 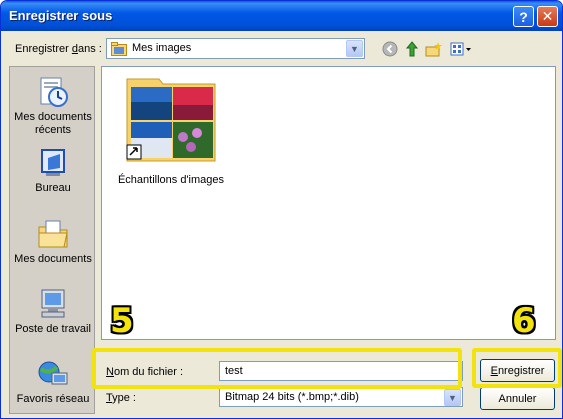 I want to click on step-6-highlight, so click(x=517, y=368).